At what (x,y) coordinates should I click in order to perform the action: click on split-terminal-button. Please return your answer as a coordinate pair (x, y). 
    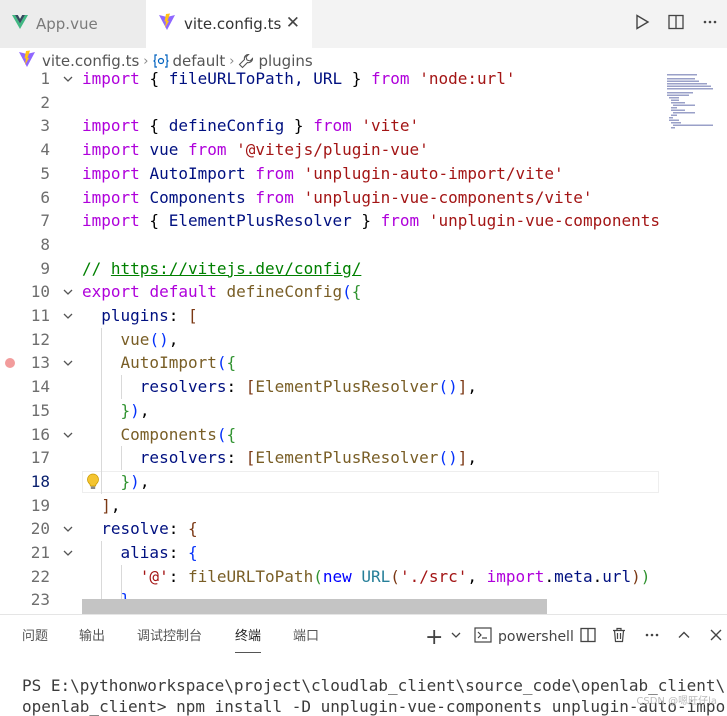
    Looking at the image, I should click on (588, 637).